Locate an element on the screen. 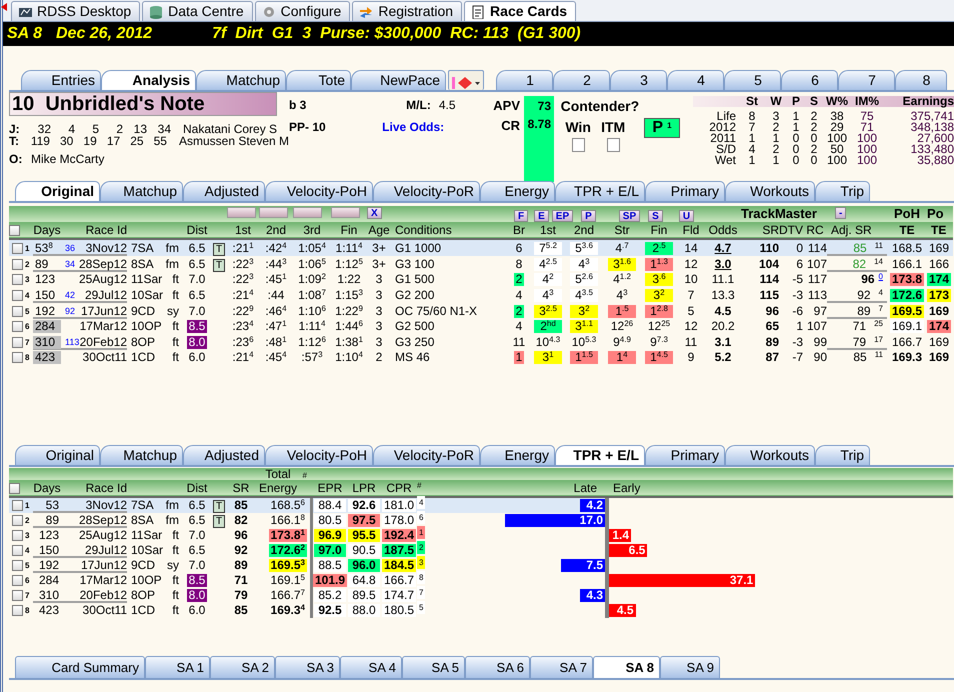 This screenshot has height=692, width=954. filter-button: S is located at coordinates (655, 216).